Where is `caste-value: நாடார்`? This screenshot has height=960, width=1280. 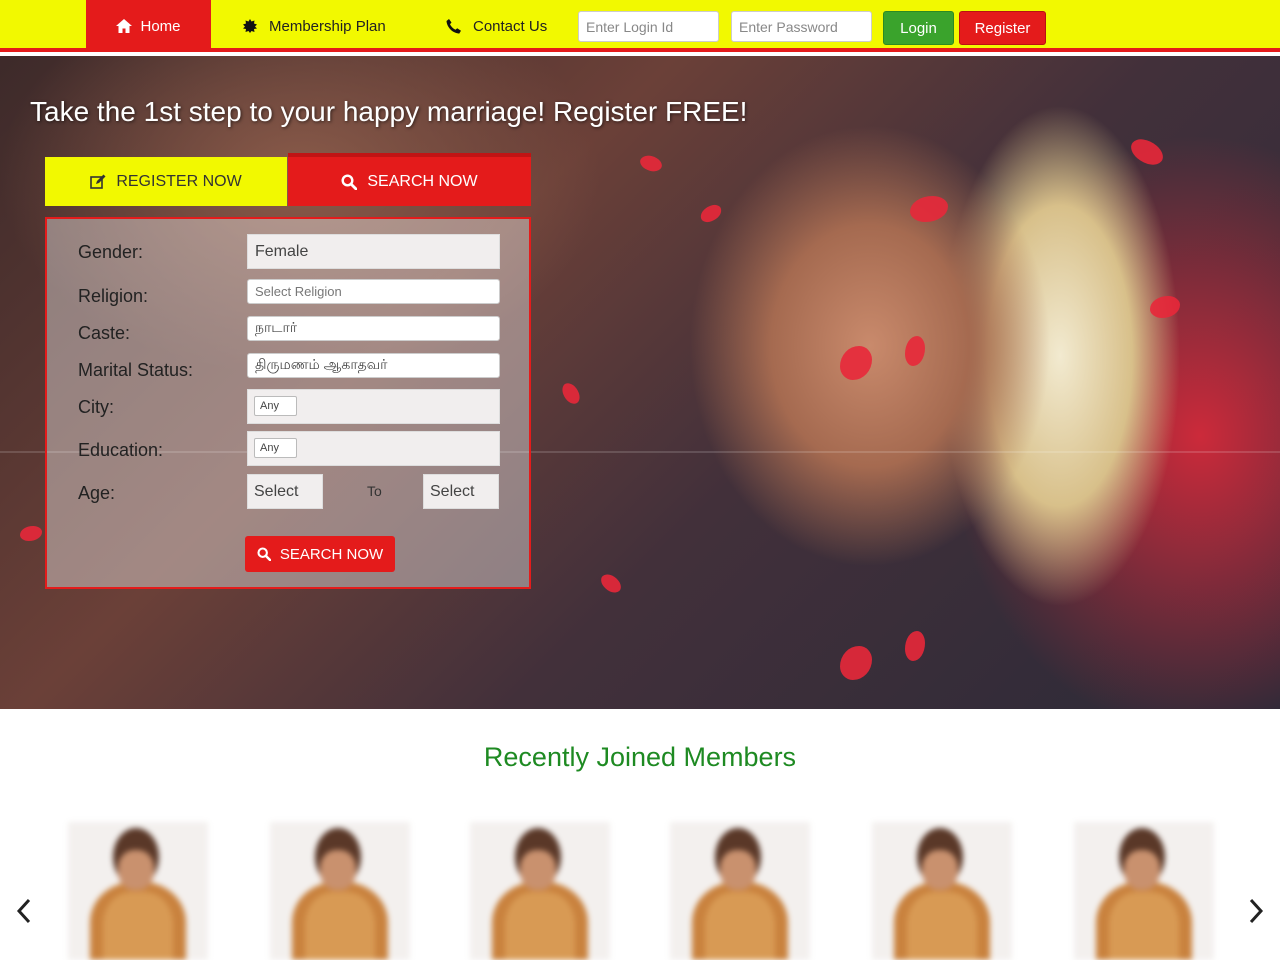 caste-value: நாடார் is located at coordinates (276, 327).